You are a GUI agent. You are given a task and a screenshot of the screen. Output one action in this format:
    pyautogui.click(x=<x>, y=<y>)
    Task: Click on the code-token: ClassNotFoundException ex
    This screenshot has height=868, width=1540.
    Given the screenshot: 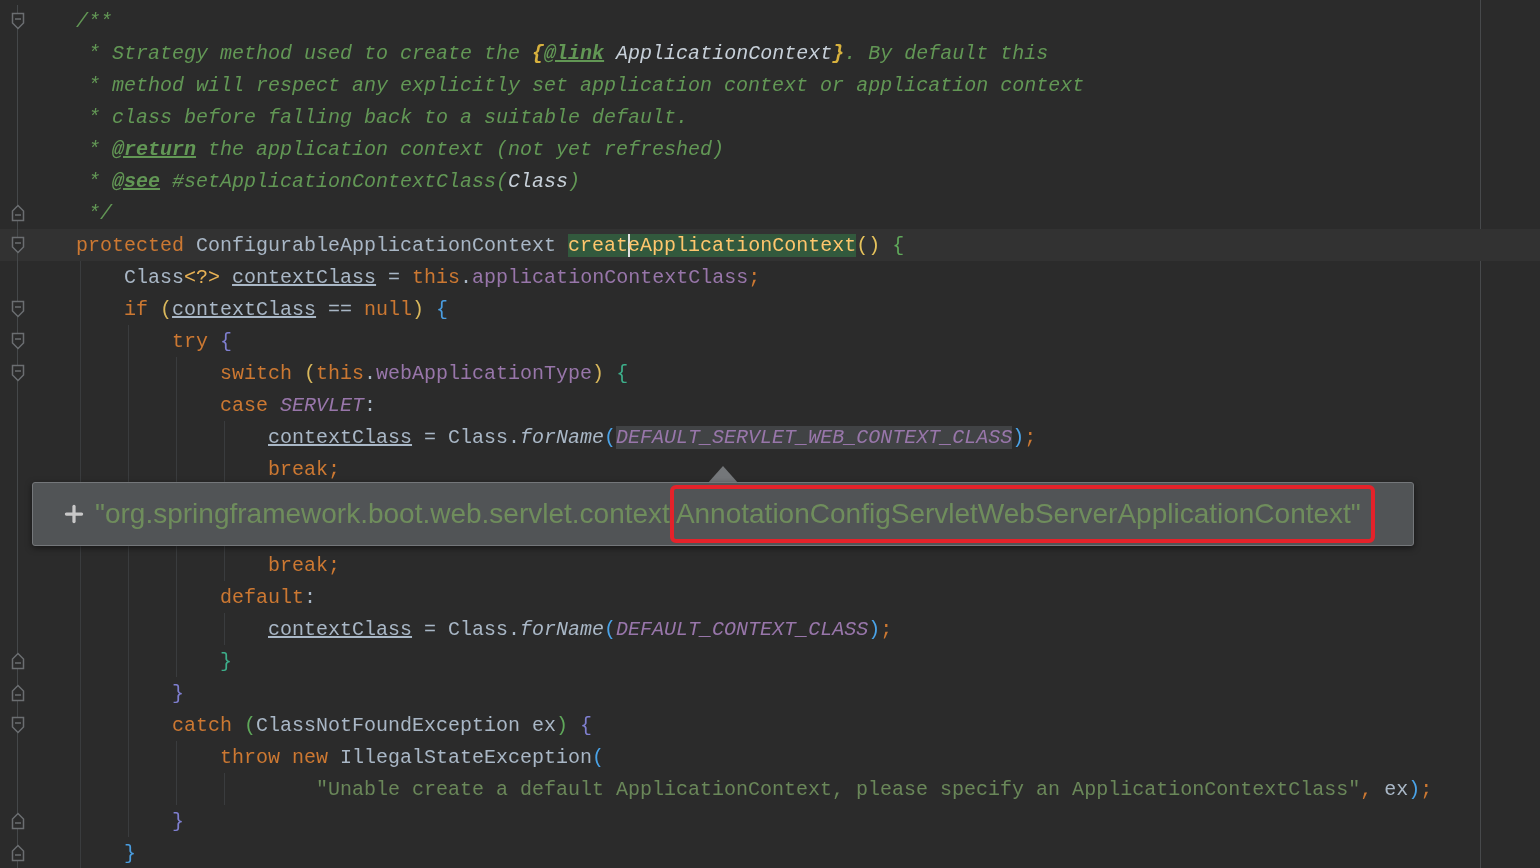 What is the action you would take?
    pyautogui.click(x=406, y=725)
    